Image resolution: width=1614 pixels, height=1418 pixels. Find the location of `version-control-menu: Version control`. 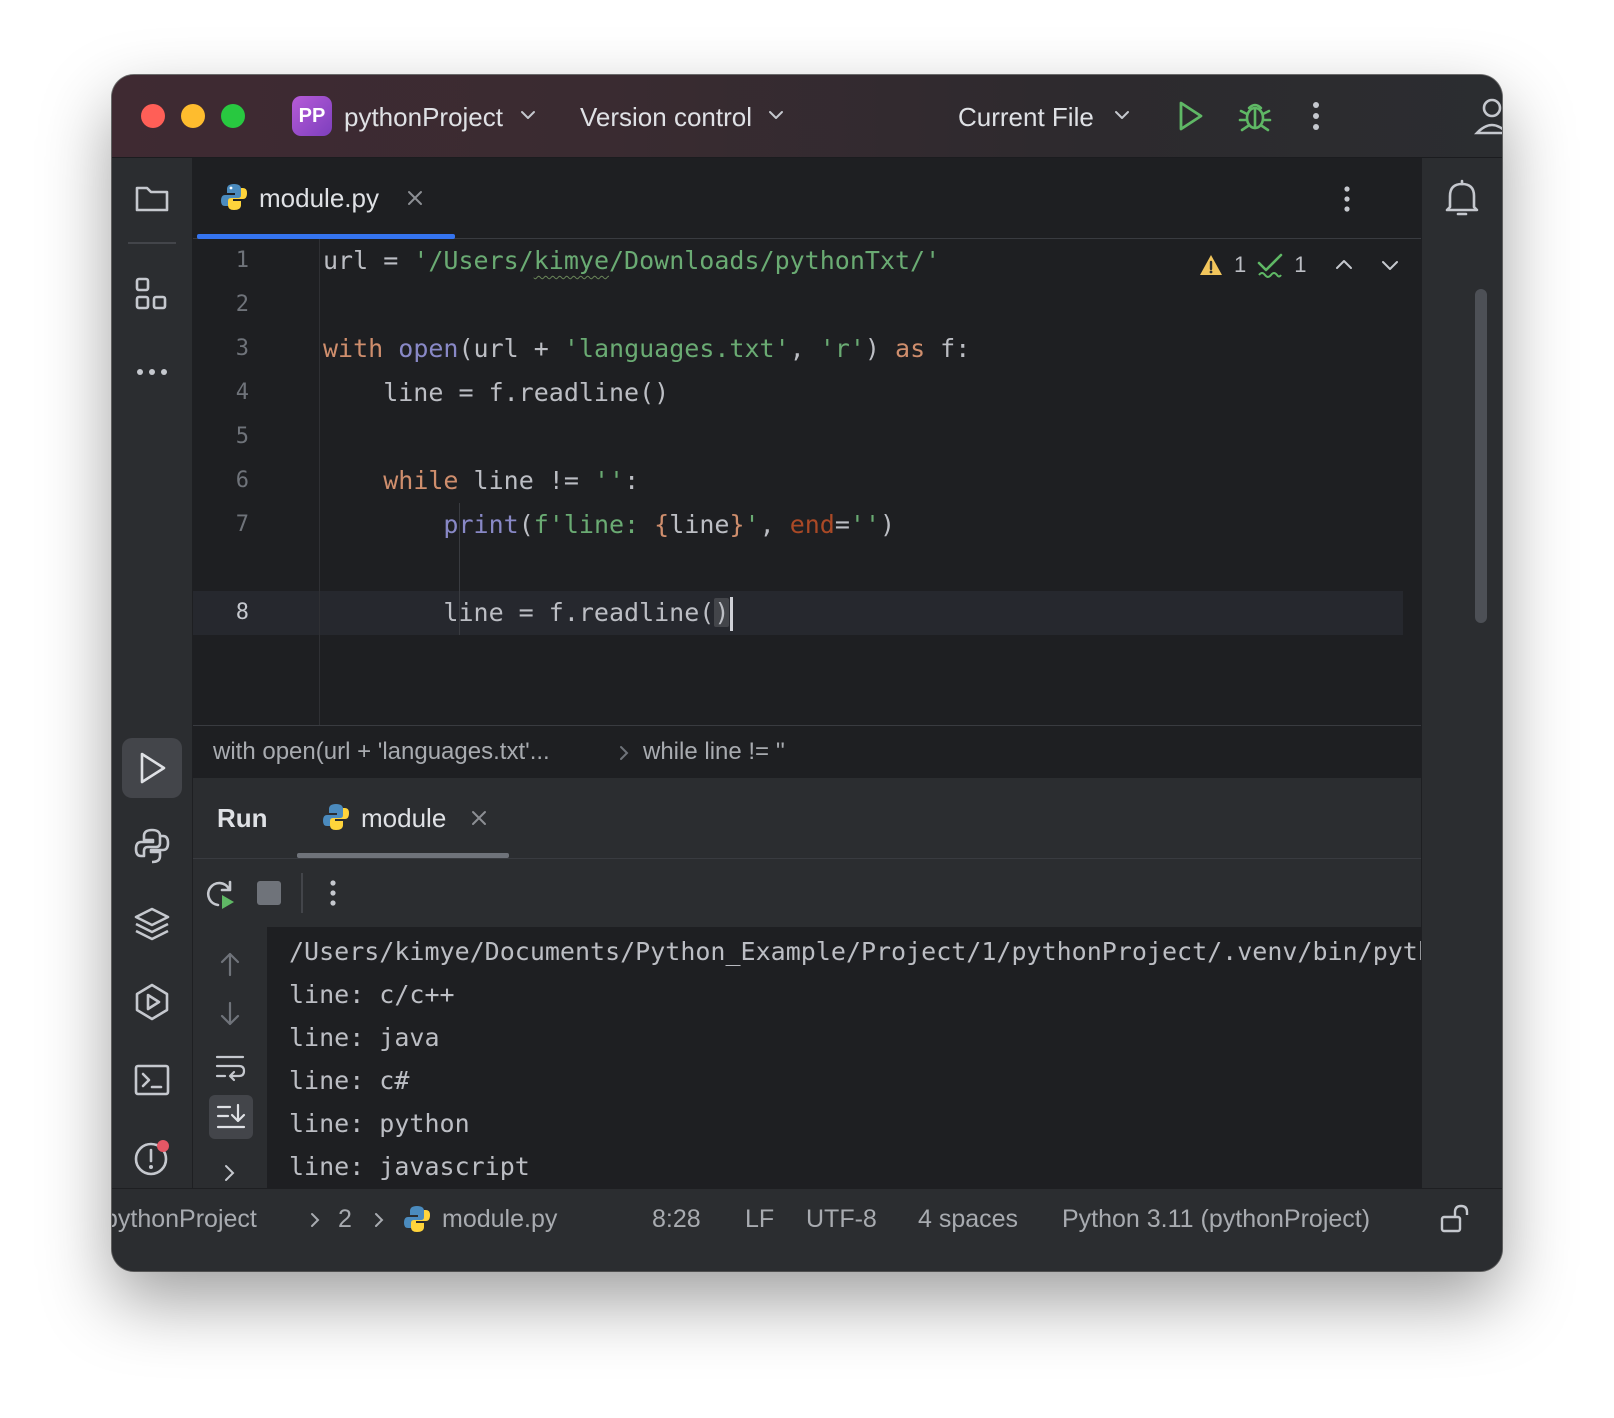

version-control-menu: Version control is located at coordinates (666, 117).